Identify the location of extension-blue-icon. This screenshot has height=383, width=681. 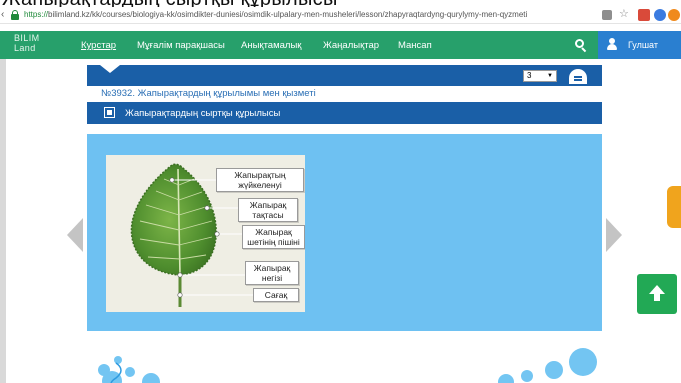
(660, 15).